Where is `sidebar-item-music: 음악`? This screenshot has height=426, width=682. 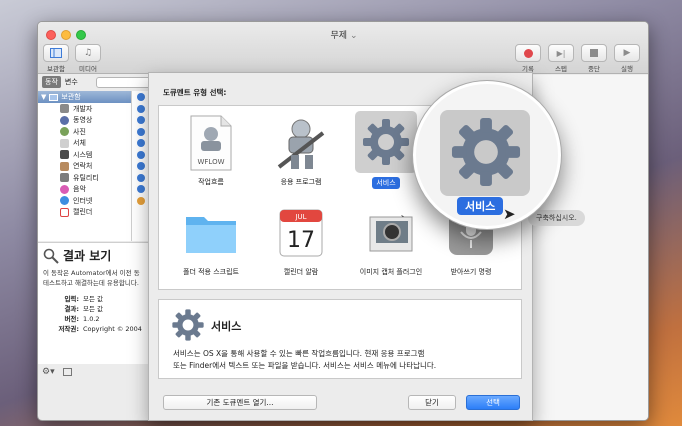 sidebar-item-music: 음악 is located at coordinates (84, 190).